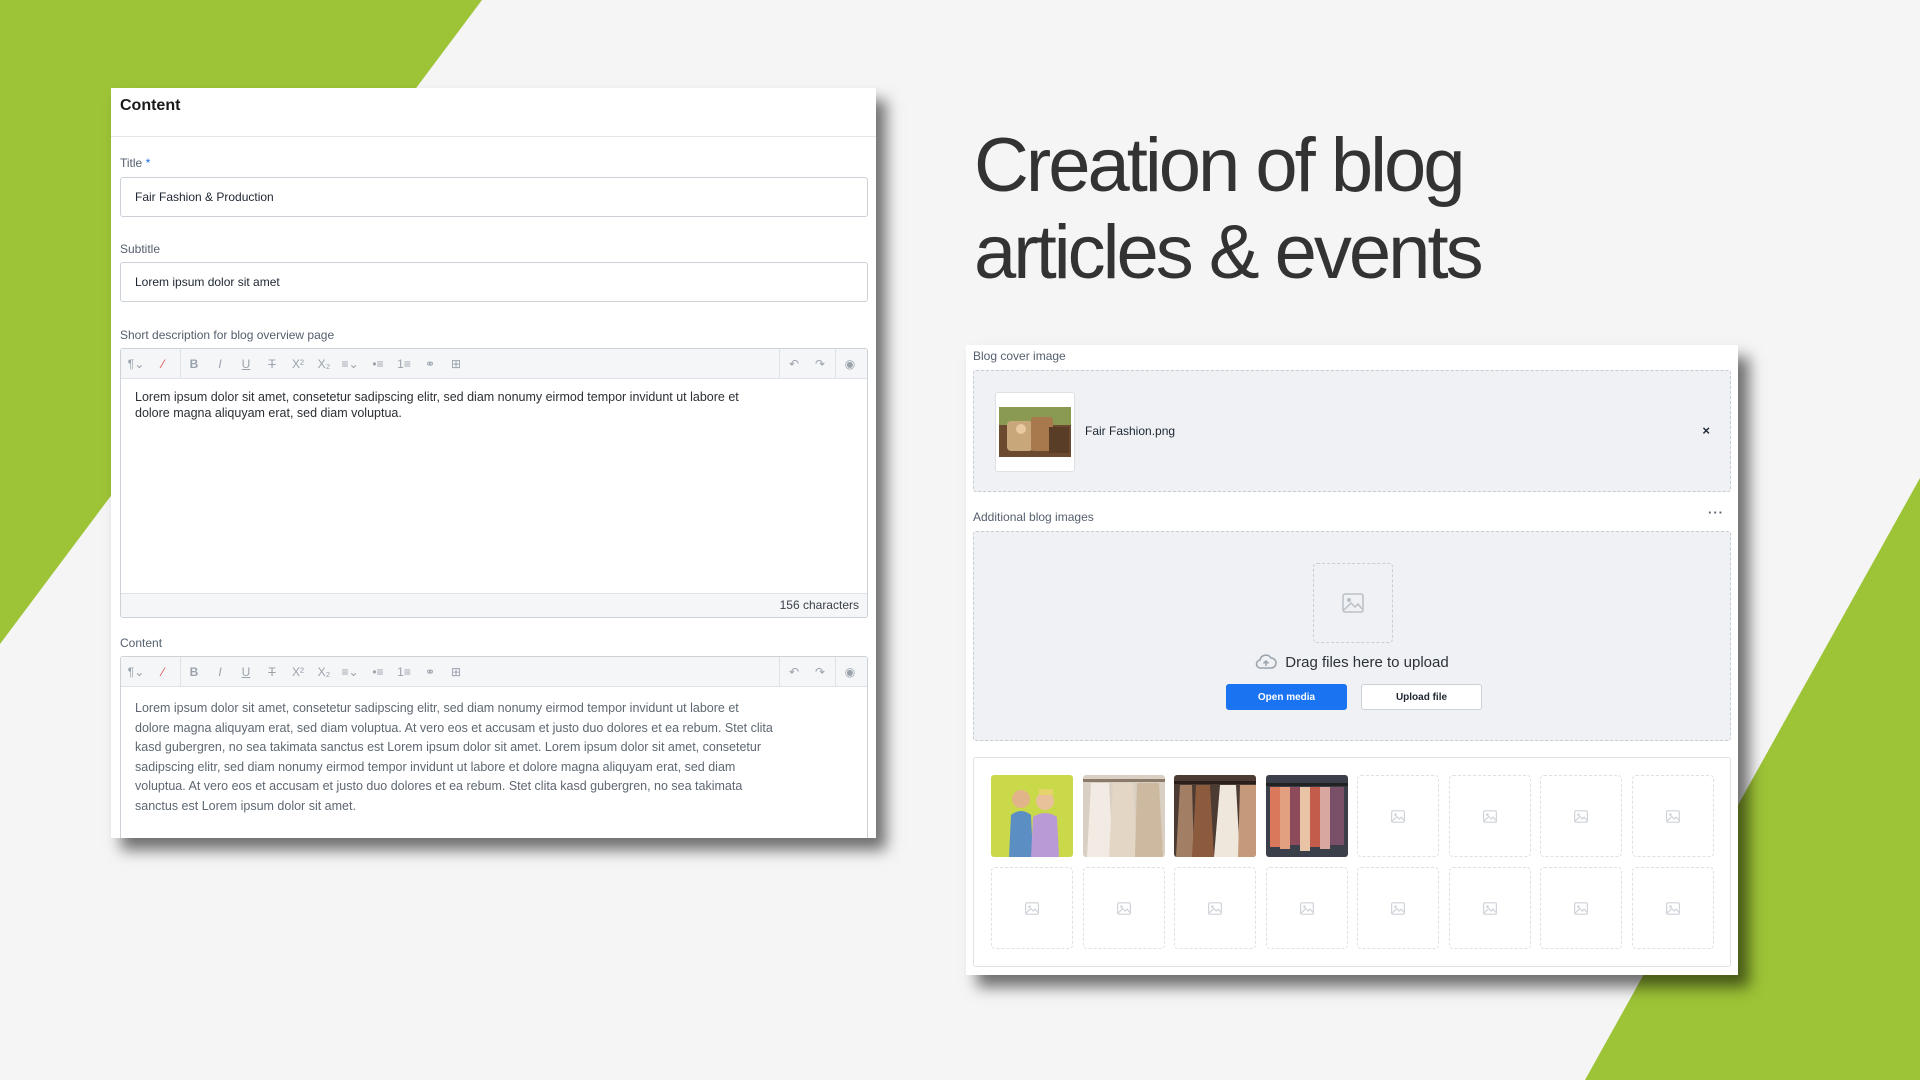 This screenshot has width=1920, height=1080. Describe the element at coordinates (494, 605) in the screenshot. I see `character-counter: 156 characters` at that location.